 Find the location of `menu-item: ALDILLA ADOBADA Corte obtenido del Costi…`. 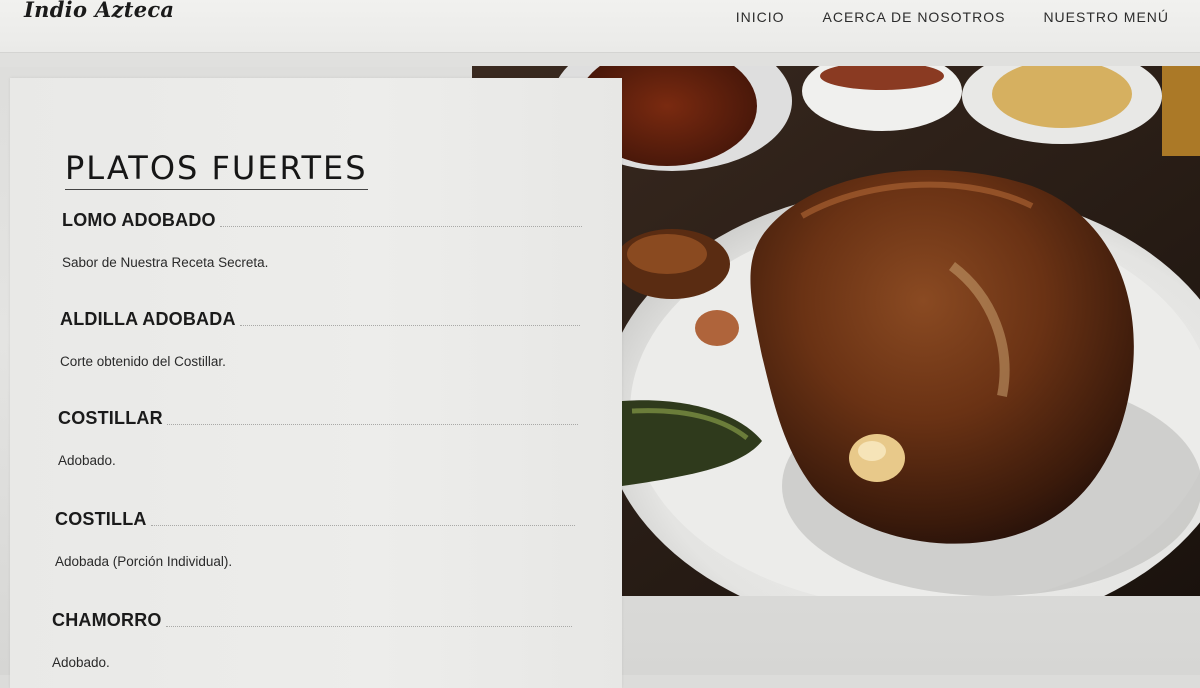

menu-item: ALDILLA ADOBADA Corte obtenido del Costi… is located at coordinates (320, 339).